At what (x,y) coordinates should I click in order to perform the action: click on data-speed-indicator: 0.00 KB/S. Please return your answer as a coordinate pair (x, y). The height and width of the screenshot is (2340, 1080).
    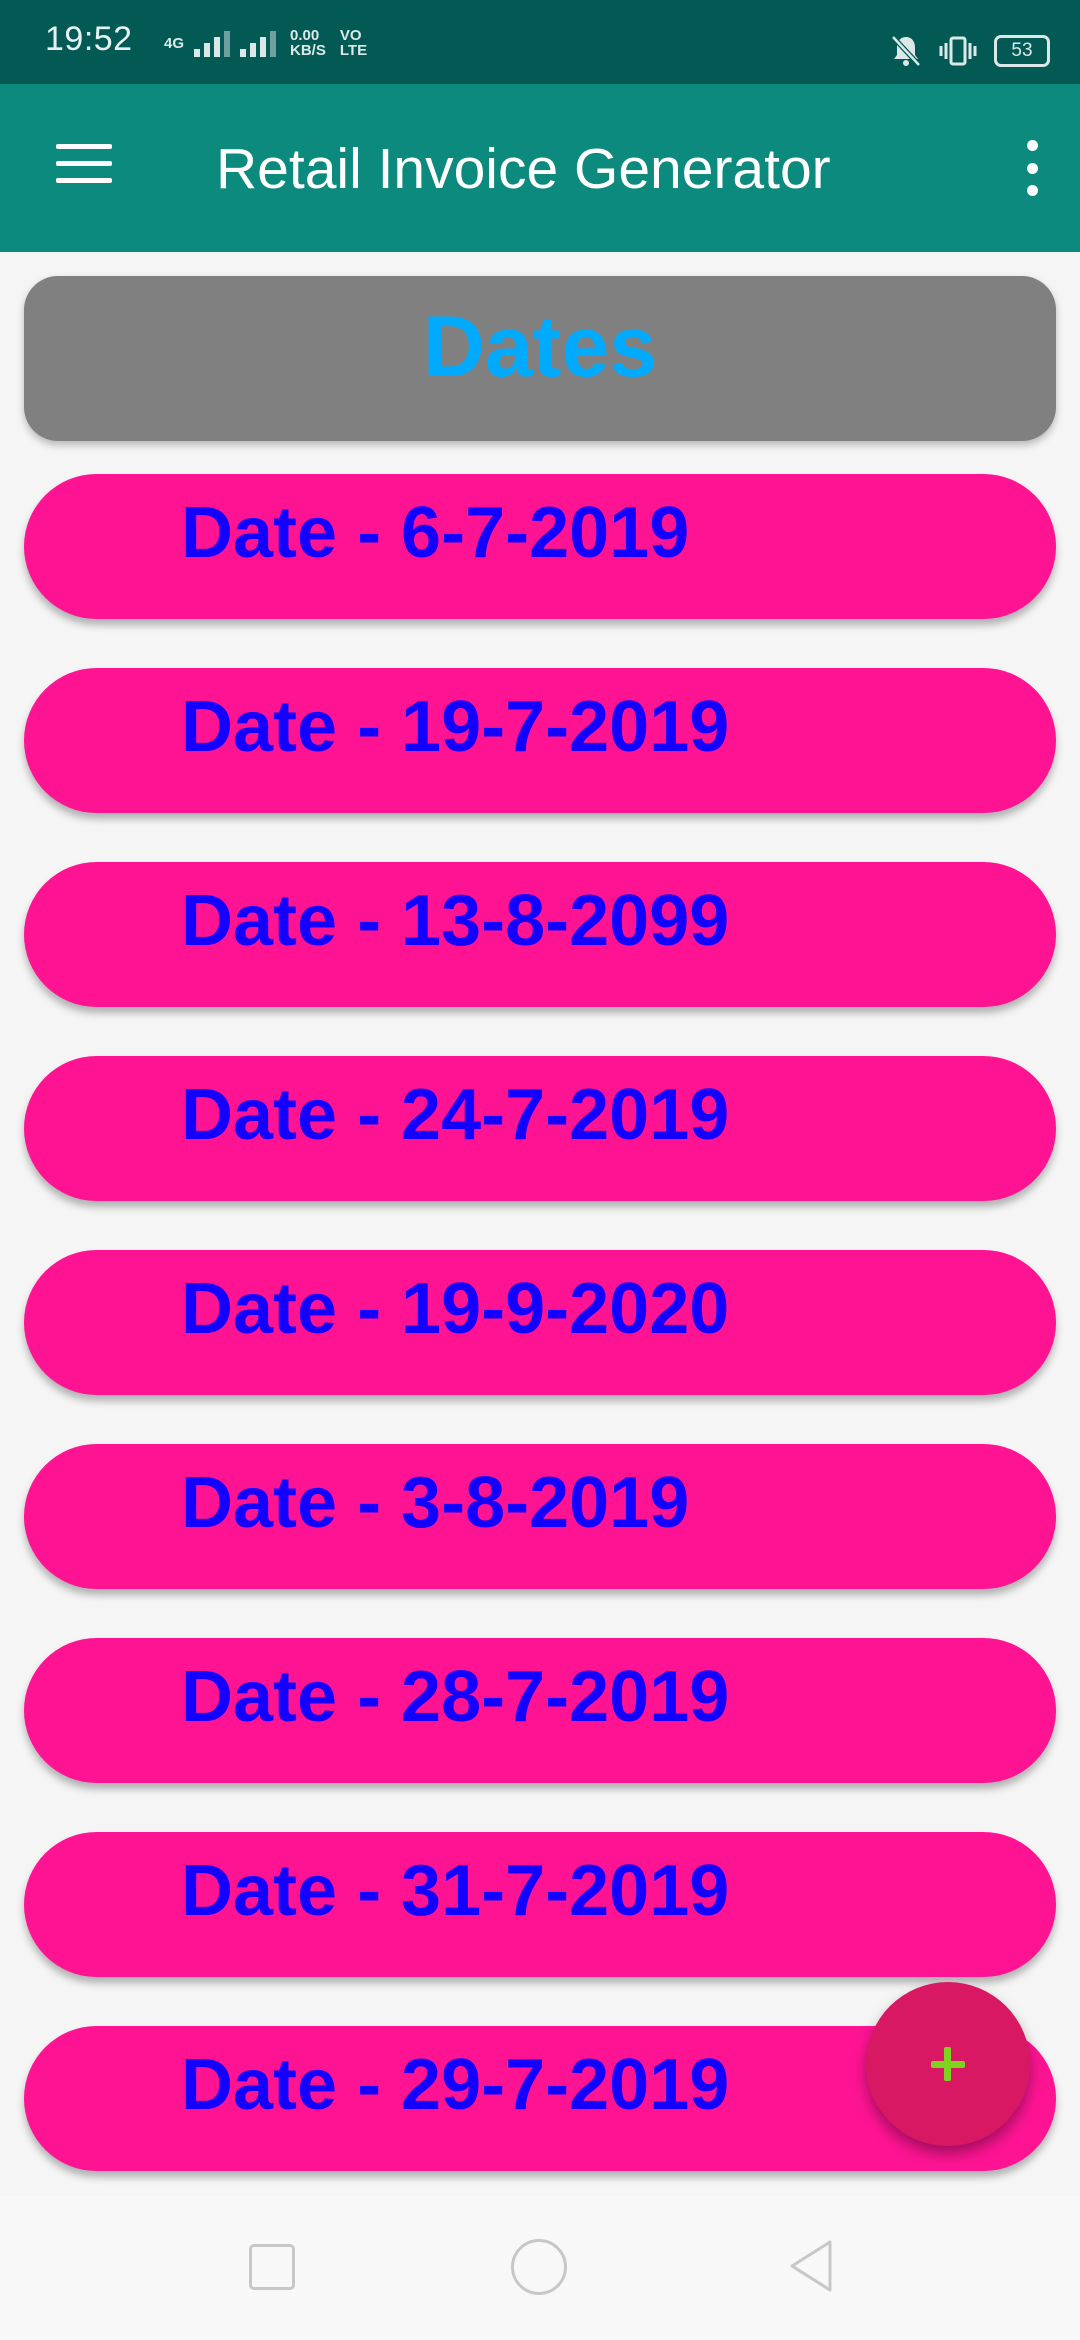
    Looking at the image, I should click on (308, 43).